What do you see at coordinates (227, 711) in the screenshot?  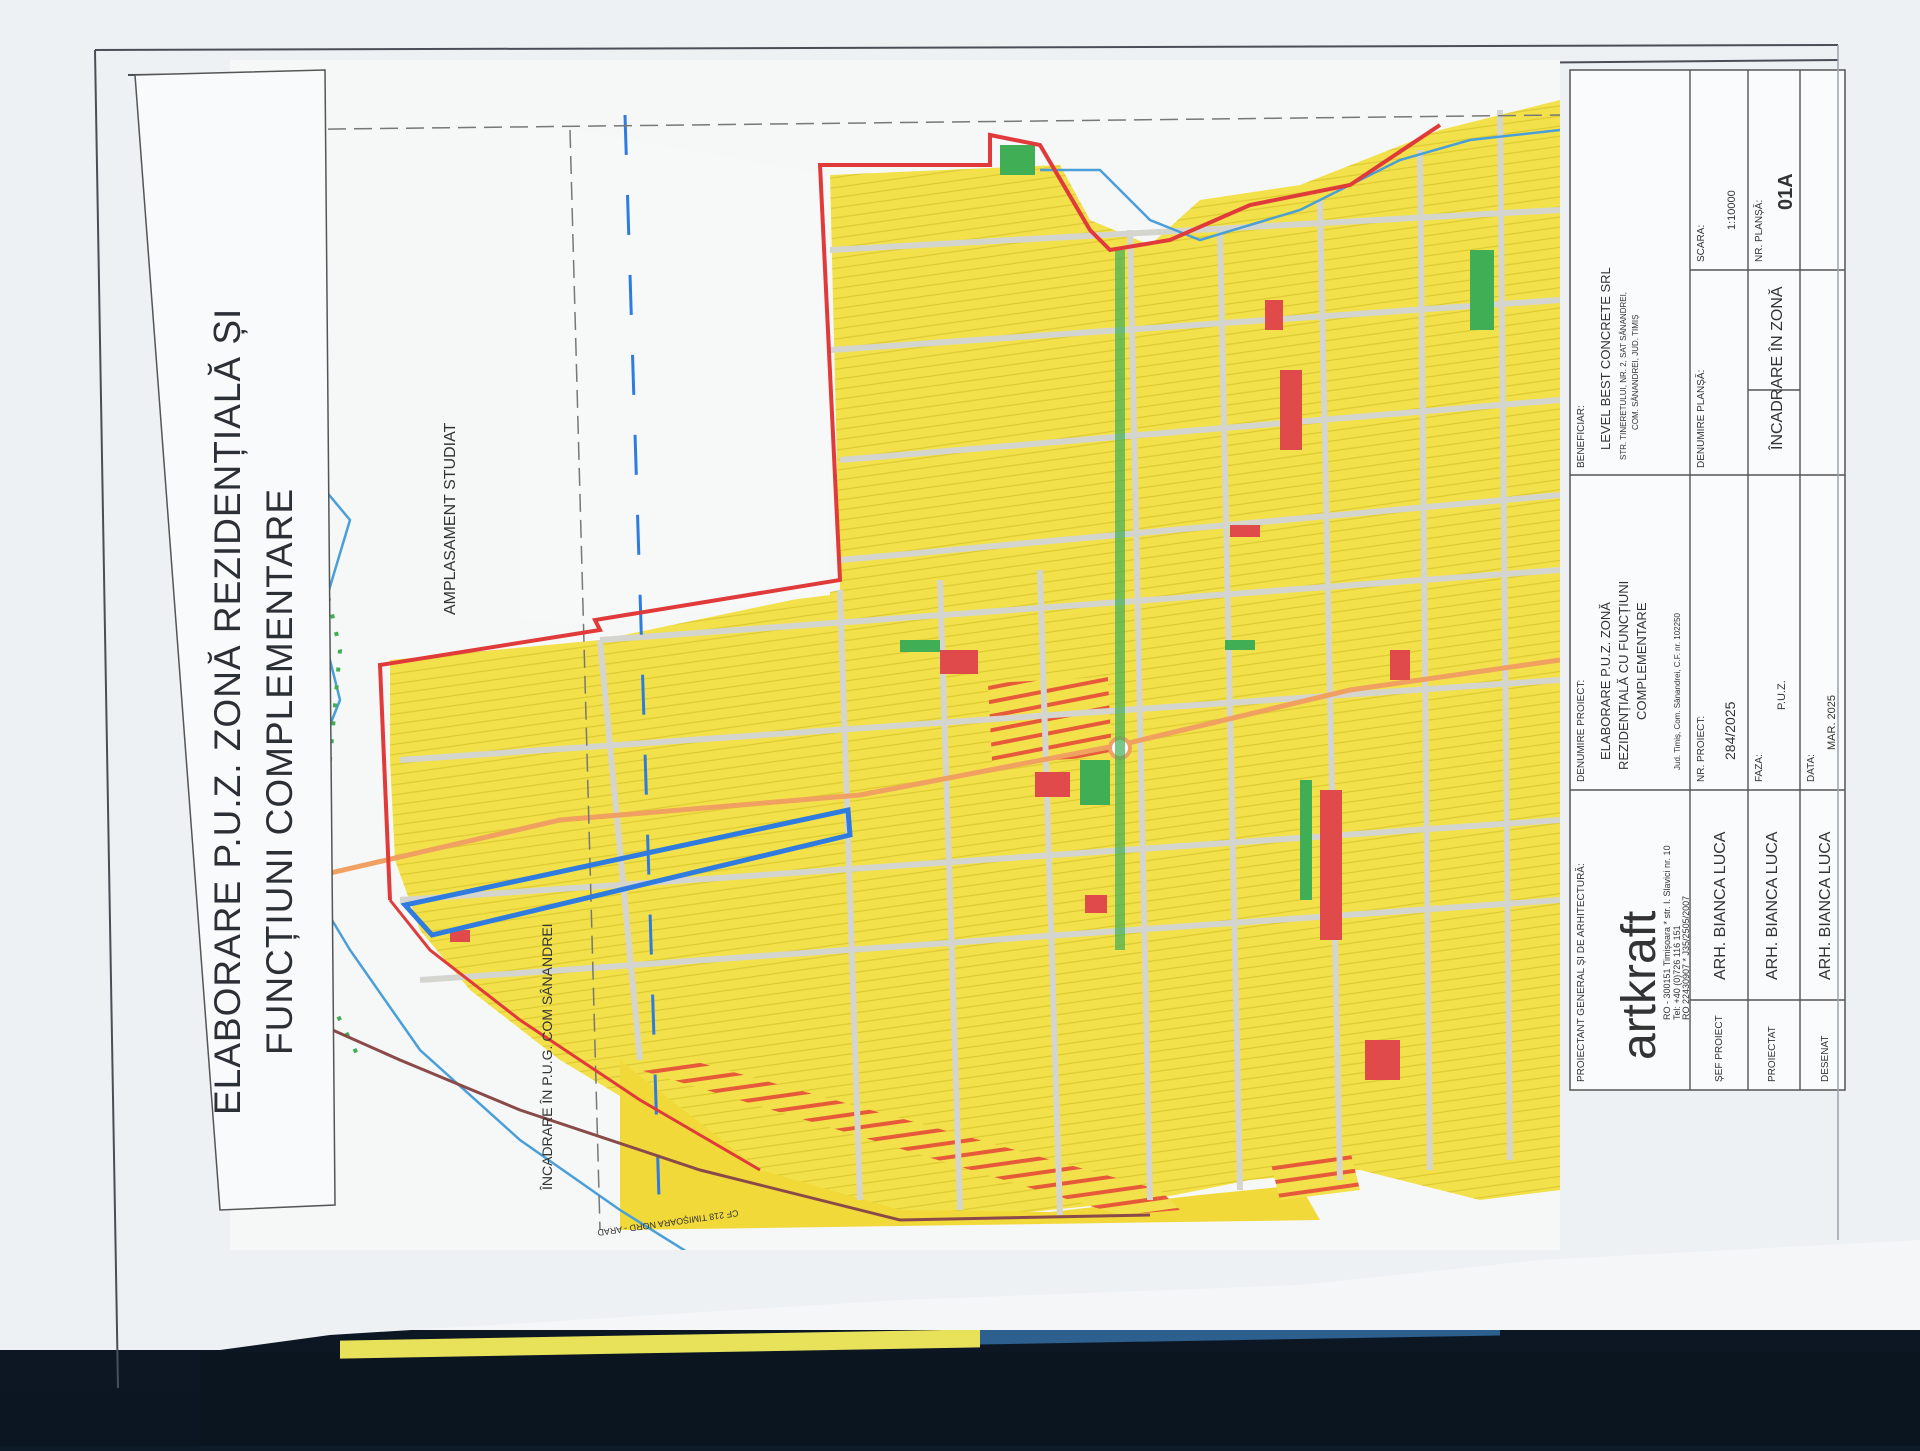 I see `title-line-1: ELABORARE P.U.Z. ZONĂ REZIDENȚIALĂ ȘI` at bounding box center [227, 711].